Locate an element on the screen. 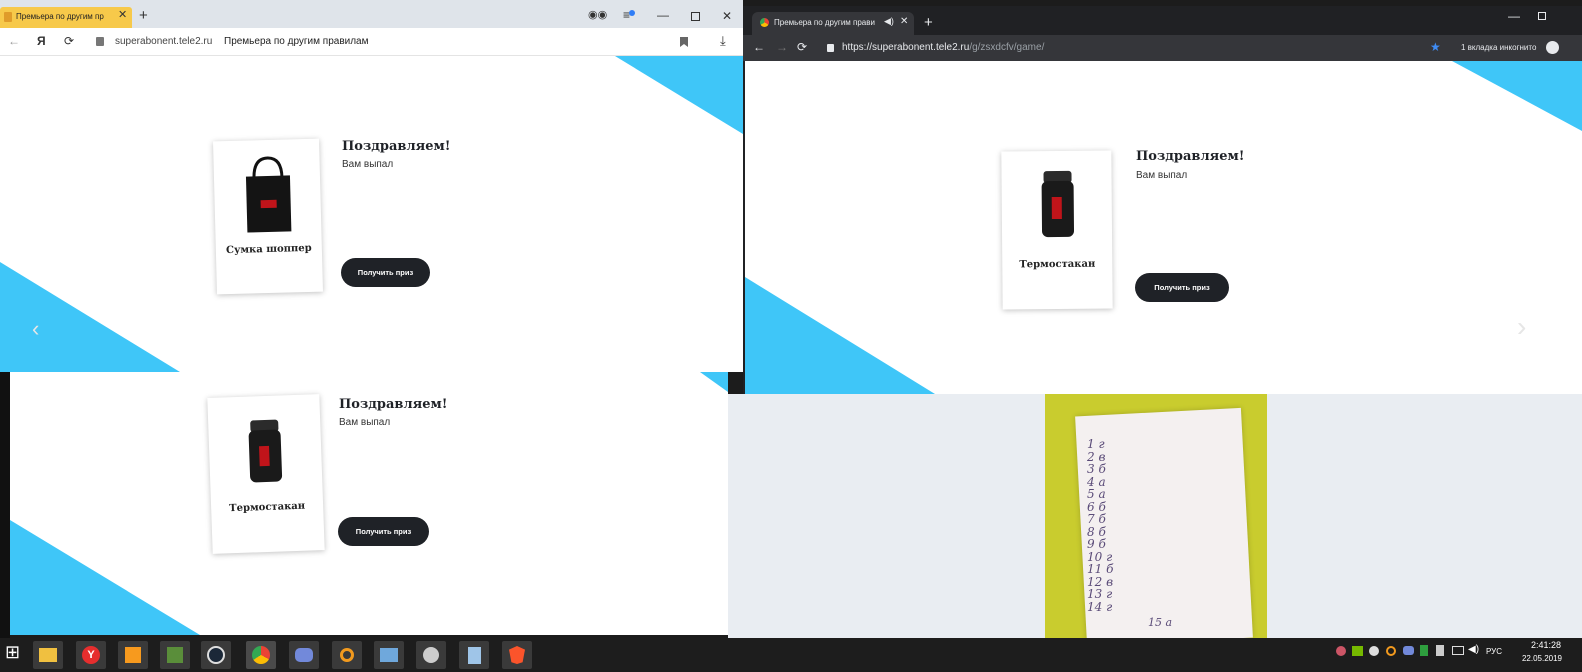  flag-tray-icon is located at coordinates (1424, 650).